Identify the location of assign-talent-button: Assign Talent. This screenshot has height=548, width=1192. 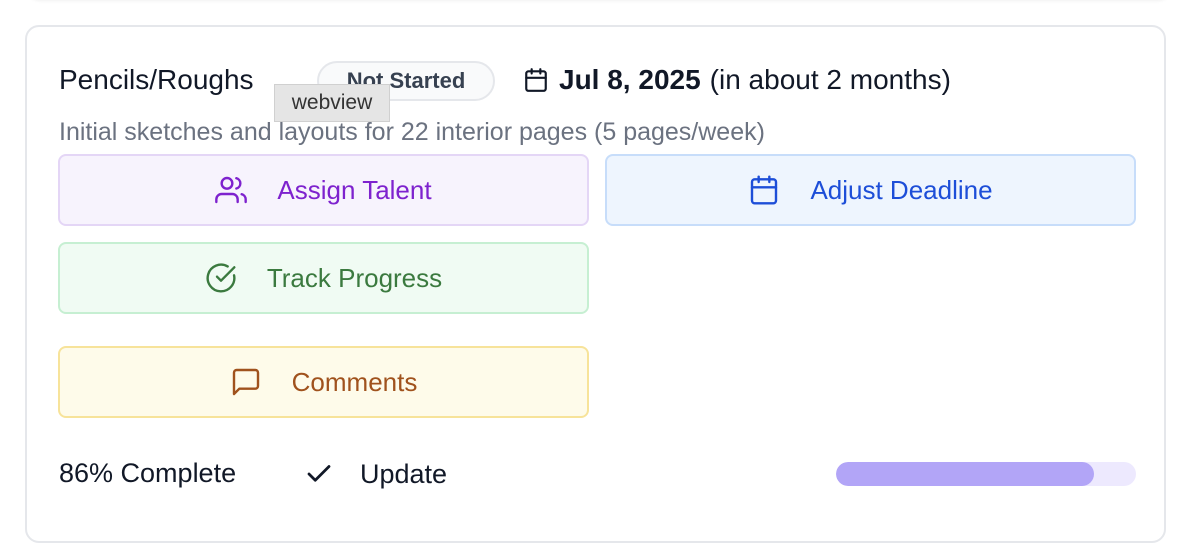
(323, 190).